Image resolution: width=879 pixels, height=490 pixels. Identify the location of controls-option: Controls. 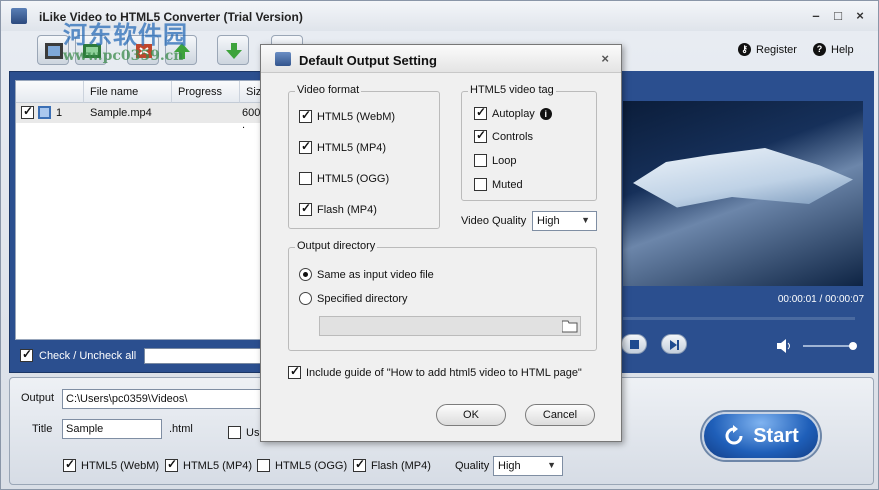
(503, 135).